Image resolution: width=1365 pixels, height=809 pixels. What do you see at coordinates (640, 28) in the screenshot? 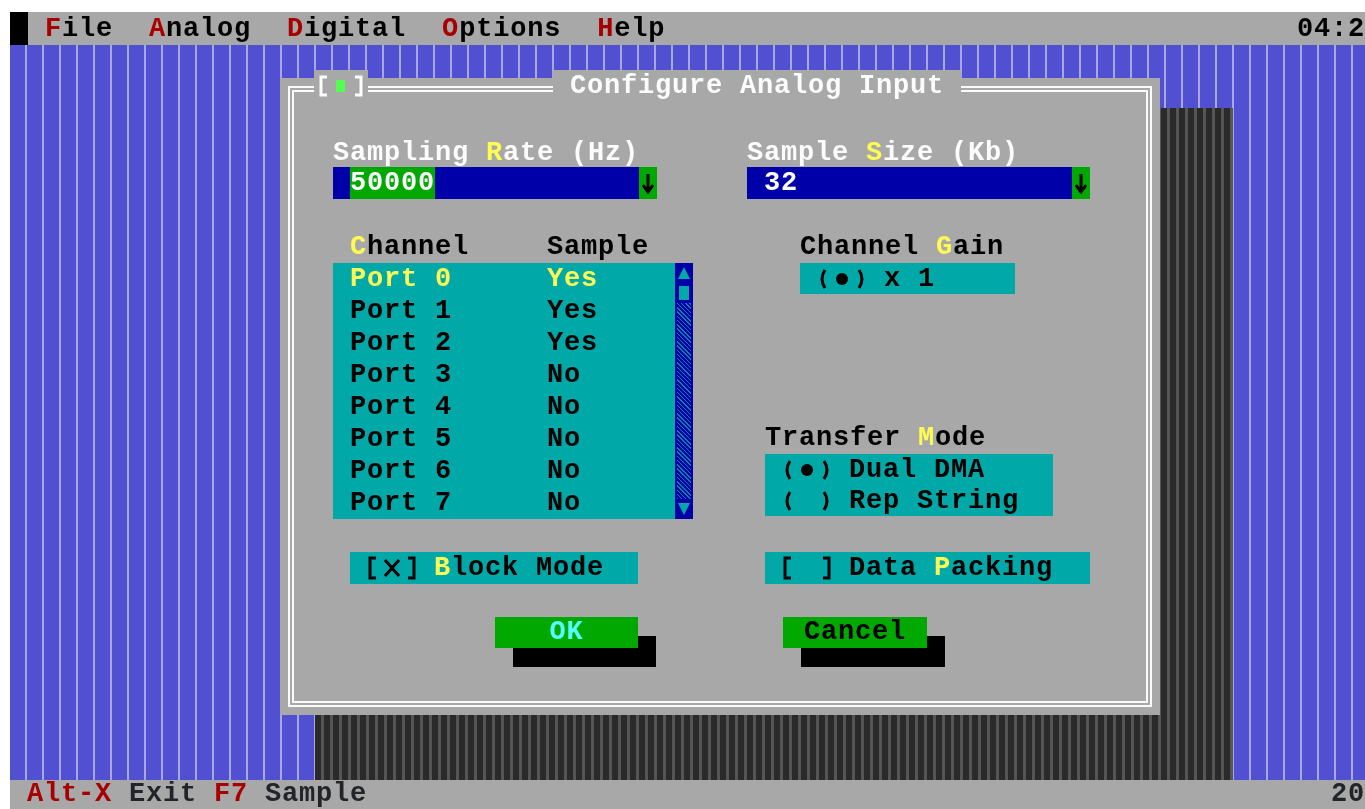
I see `menu-item: Help` at bounding box center [640, 28].